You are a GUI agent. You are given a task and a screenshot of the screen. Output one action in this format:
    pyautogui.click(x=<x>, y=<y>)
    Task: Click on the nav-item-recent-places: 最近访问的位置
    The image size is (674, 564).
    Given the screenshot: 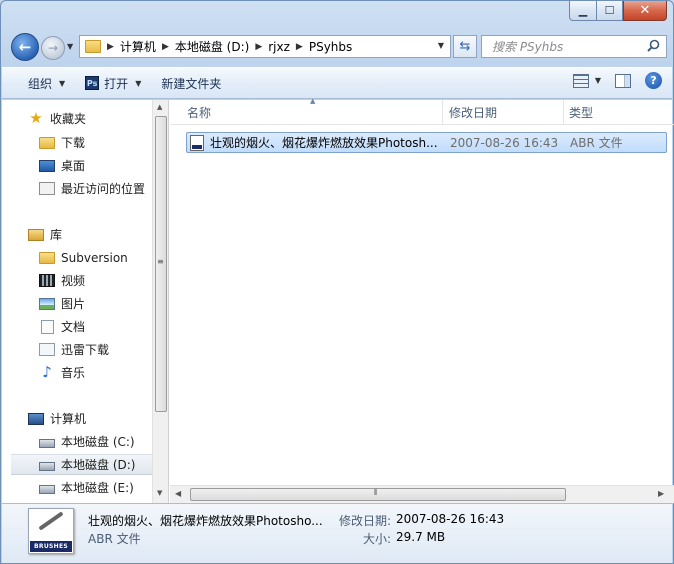 What is the action you would take?
    pyautogui.click(x=95, y=188)
    